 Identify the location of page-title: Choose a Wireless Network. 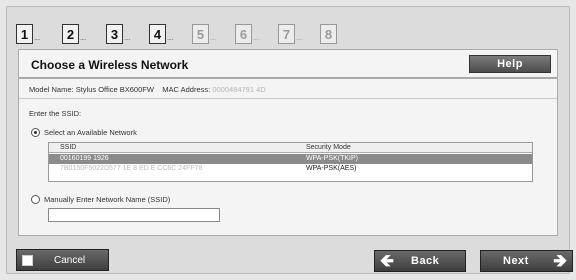
(110, 65).